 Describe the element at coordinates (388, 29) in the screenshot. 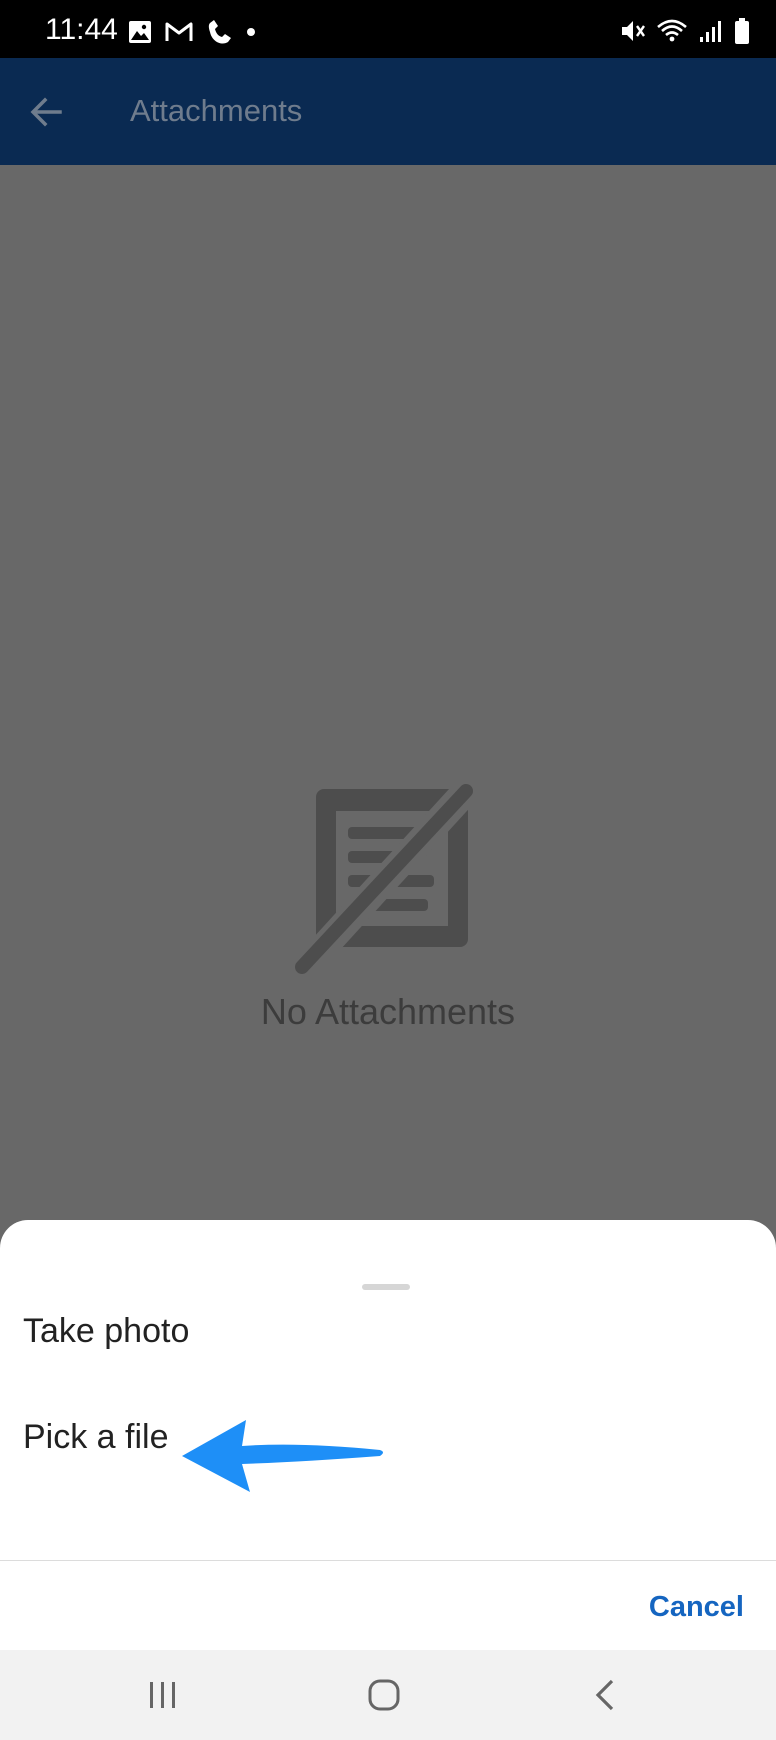

I see `status-bar: 11:44` at that location.